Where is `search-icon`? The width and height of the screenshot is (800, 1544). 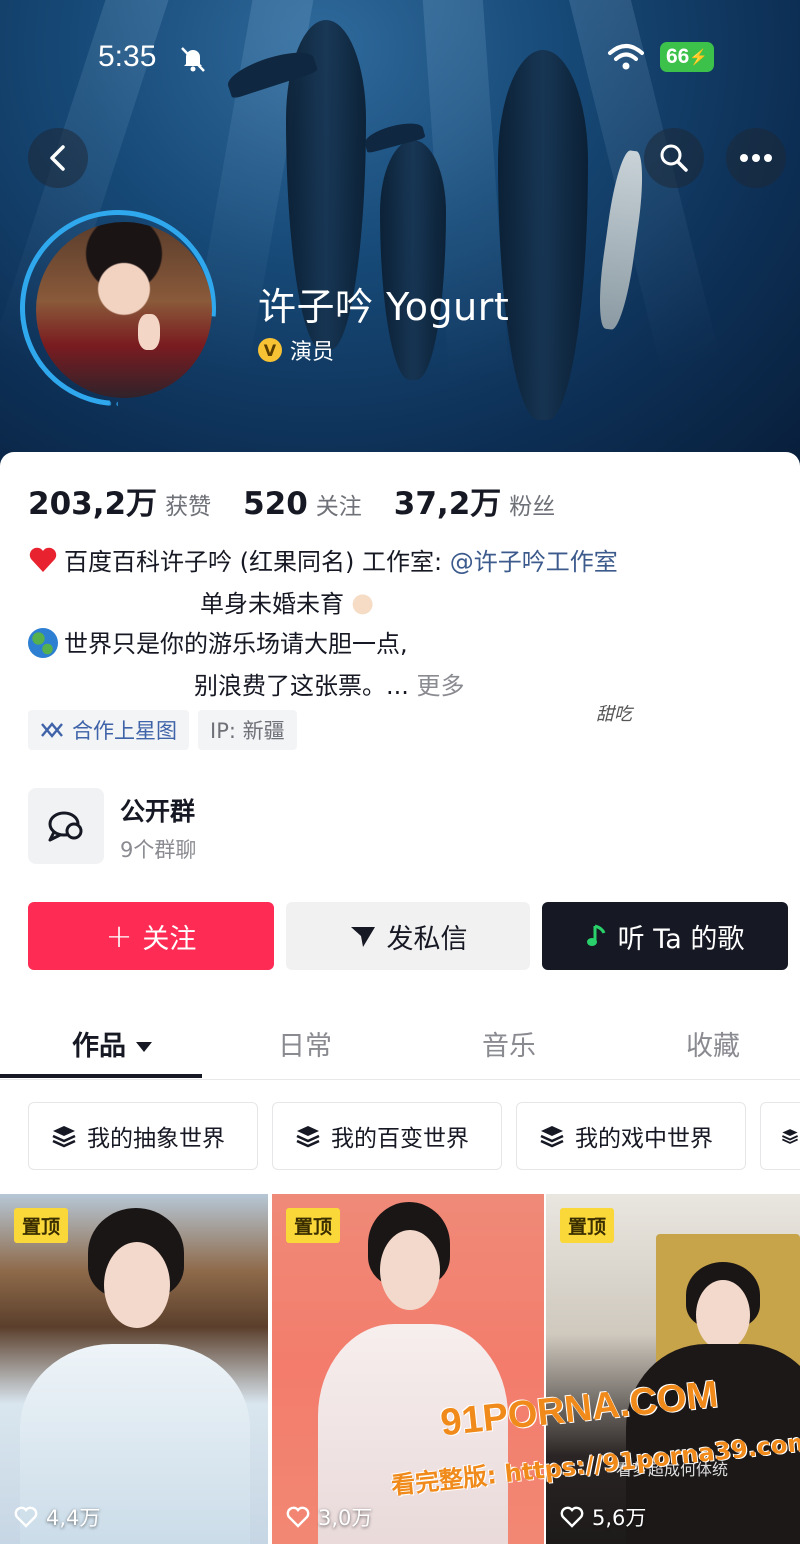
search-icon is located at coordinates (674, 158).